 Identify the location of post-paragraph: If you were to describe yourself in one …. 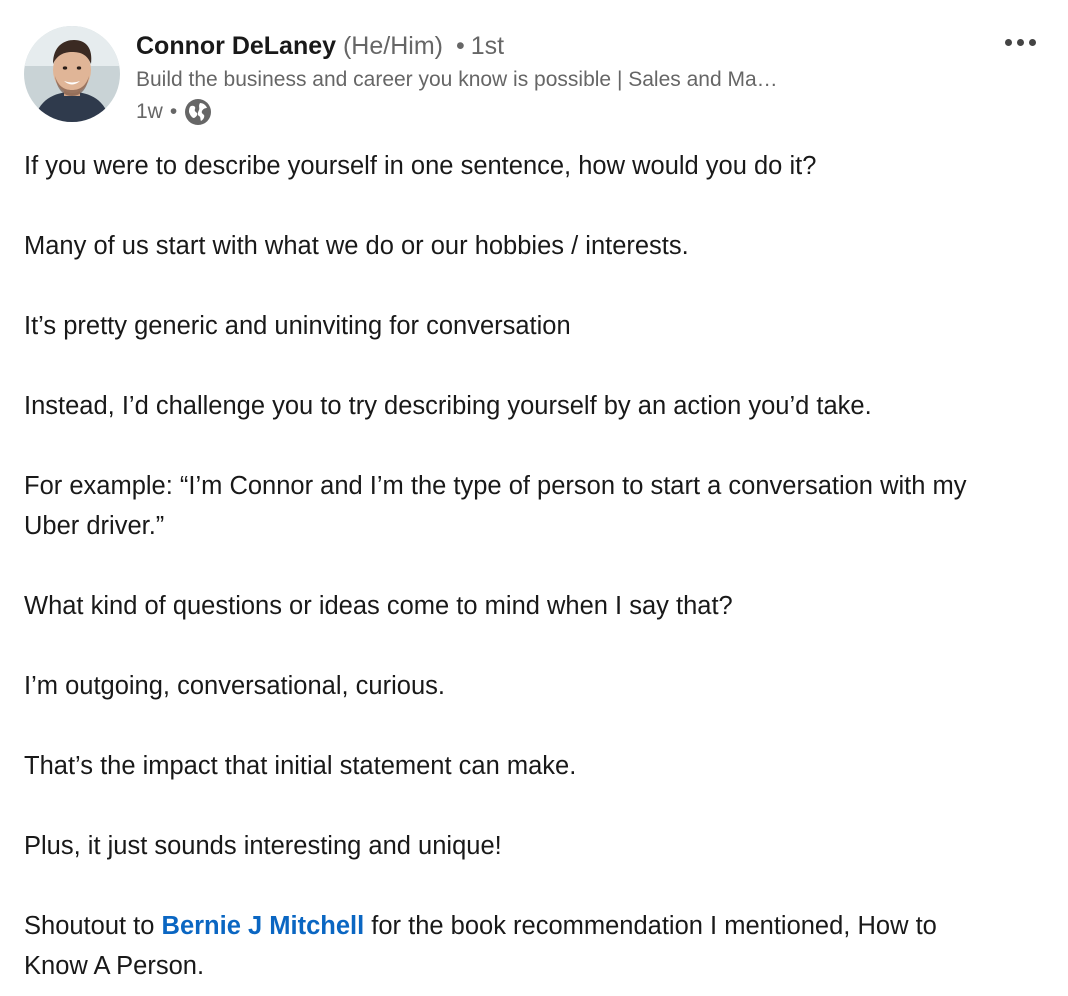
(420, 166).